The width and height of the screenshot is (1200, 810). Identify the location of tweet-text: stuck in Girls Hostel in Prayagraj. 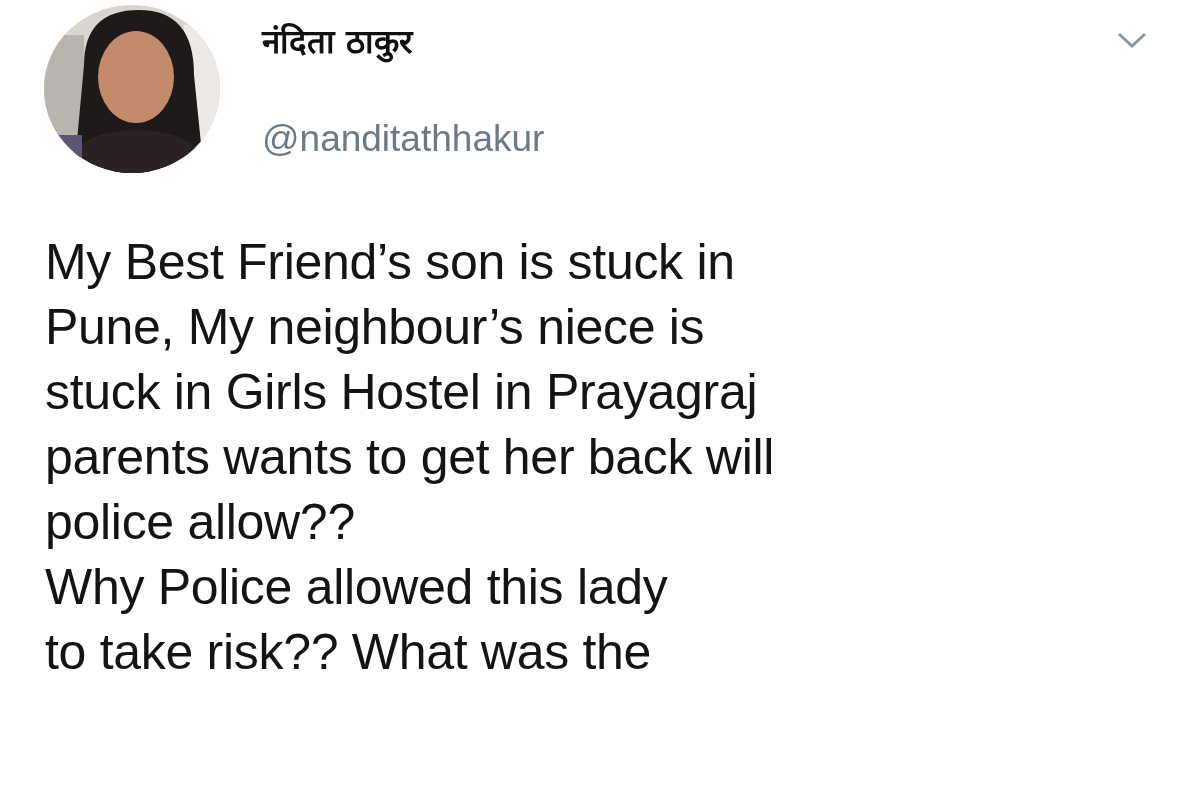
(401, 392).